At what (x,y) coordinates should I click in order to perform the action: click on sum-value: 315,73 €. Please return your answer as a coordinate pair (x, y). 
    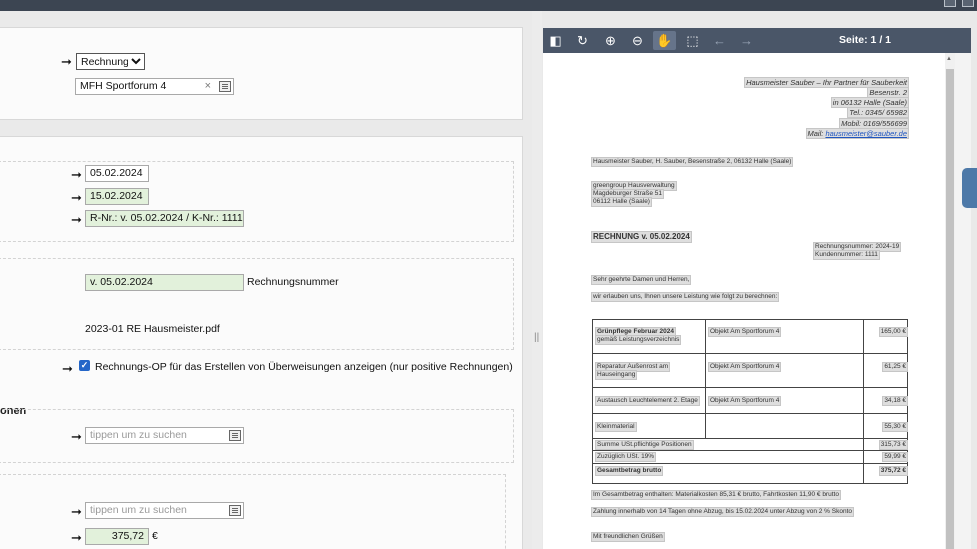
    Looking at the image, I should click on (893, 445).